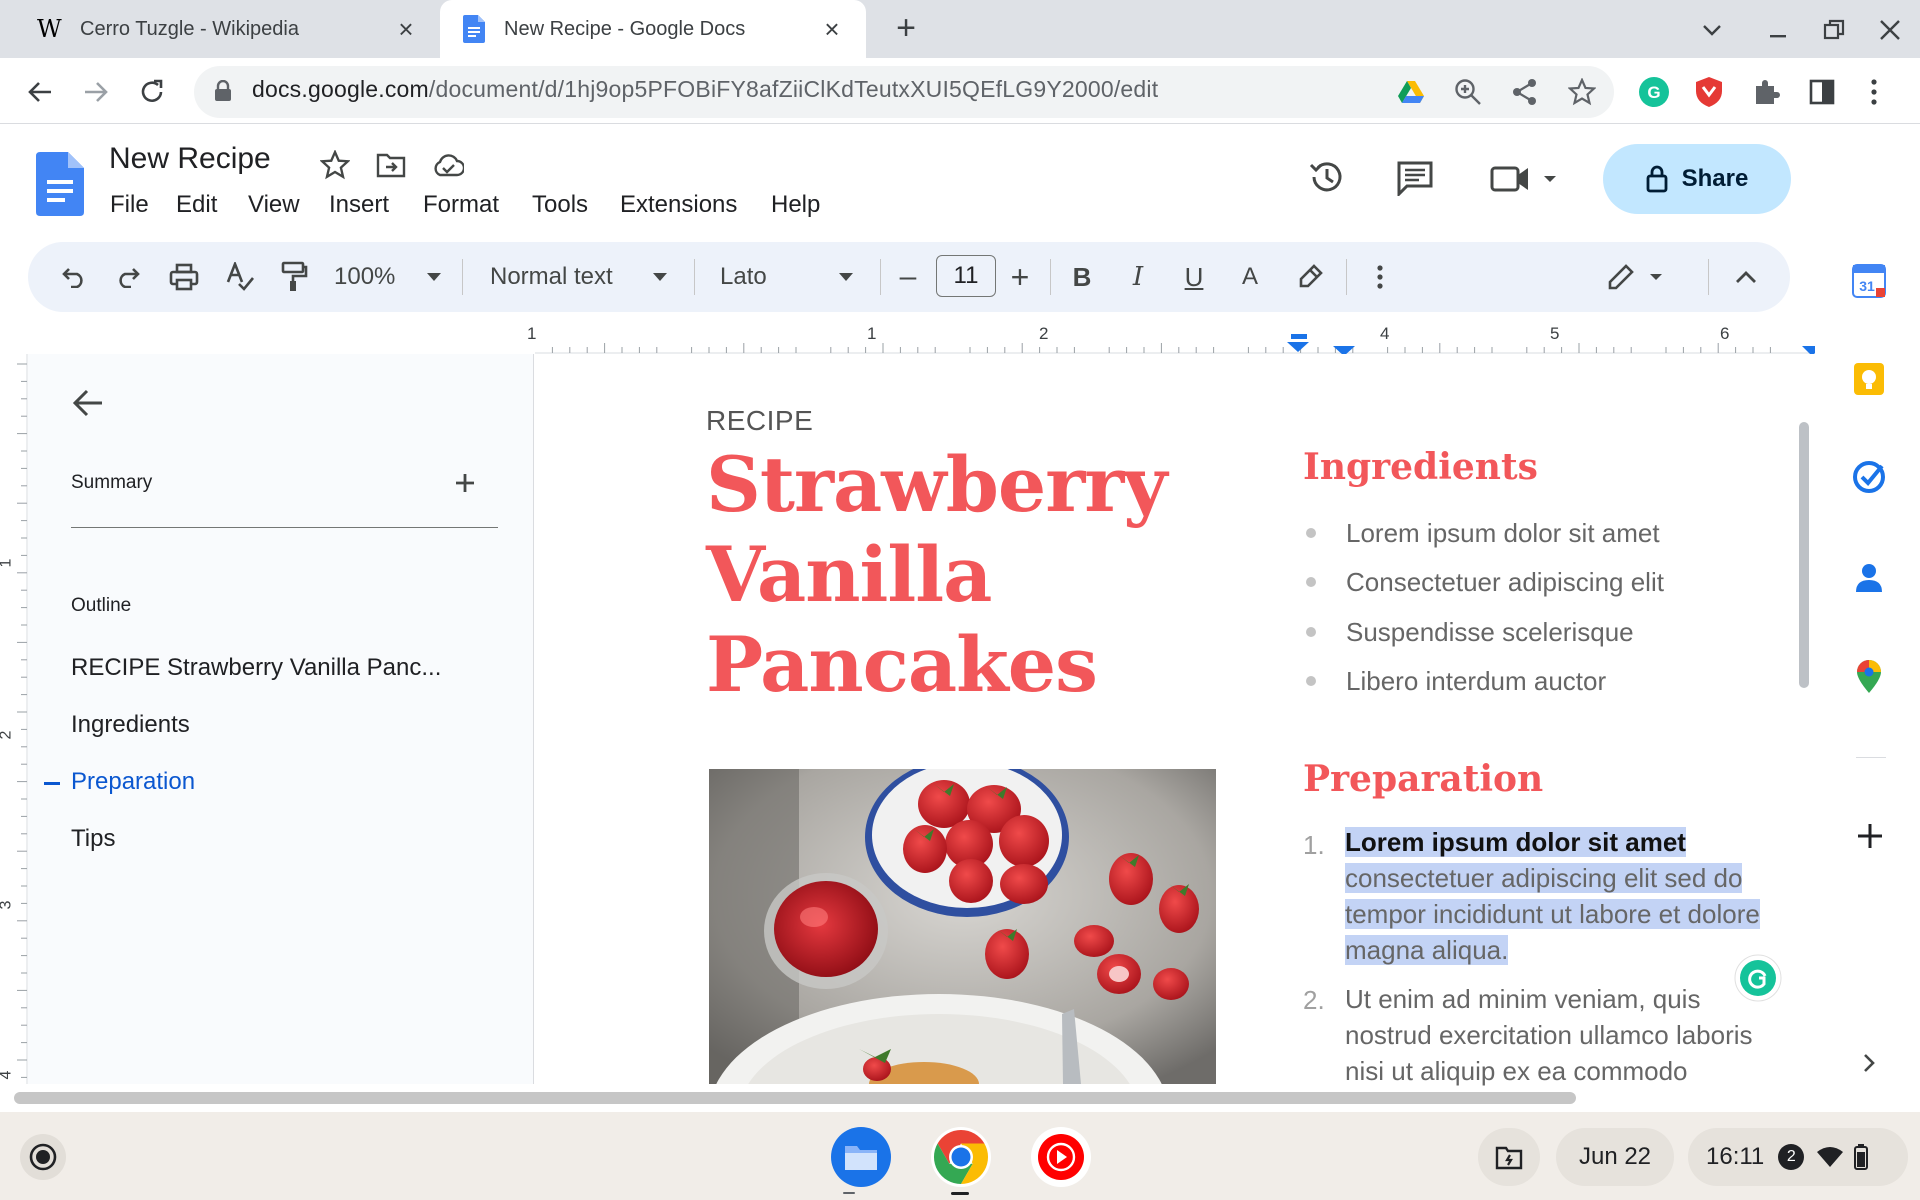 Image resolution: width=1920 pixels, height=1200 pixels. What do you see at coordinates (1869, 577) in the screenshot?
I see `contacts-icon` at bounding box center [1869, 577].